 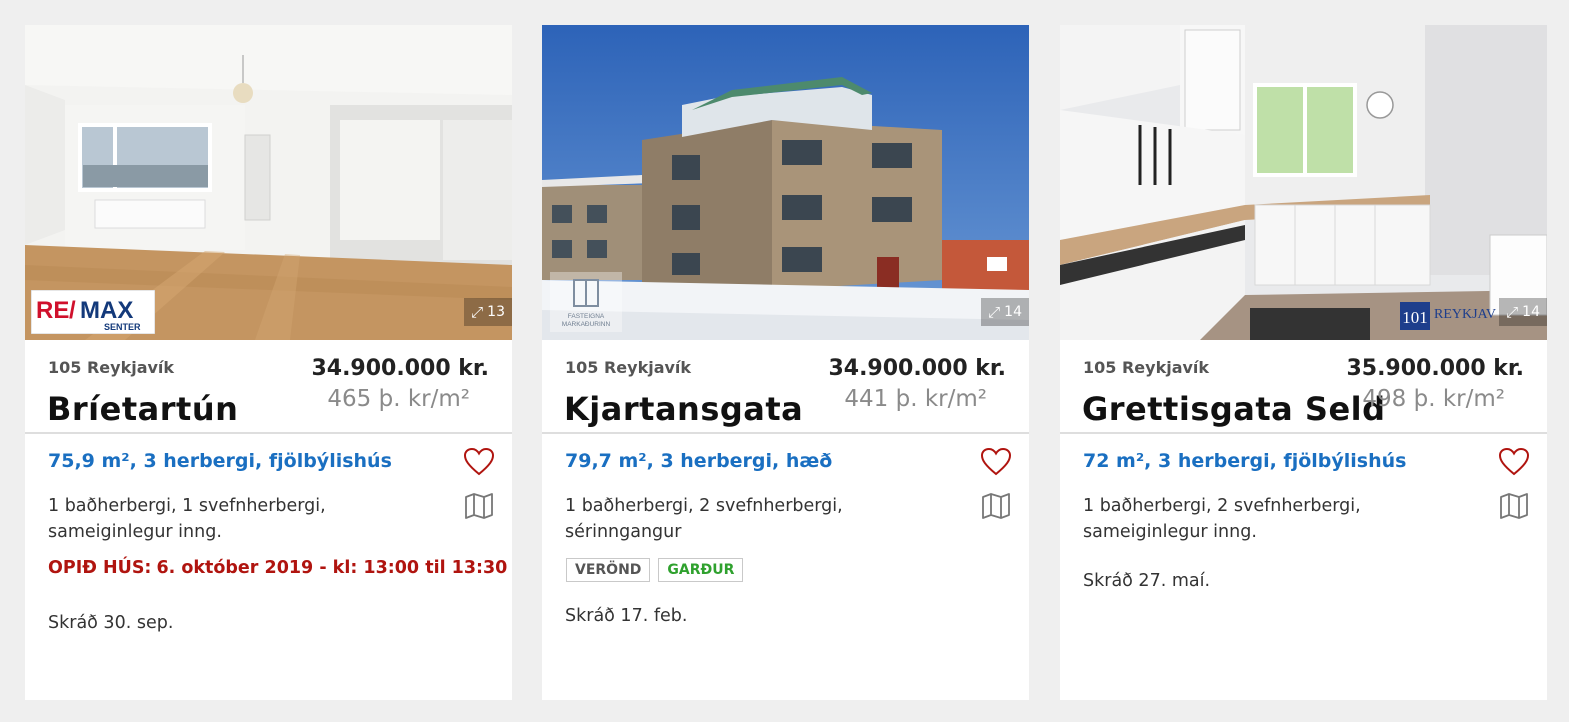 I want to click on photo-count-badge: ⤢ 13, so click(x=488, y=312).